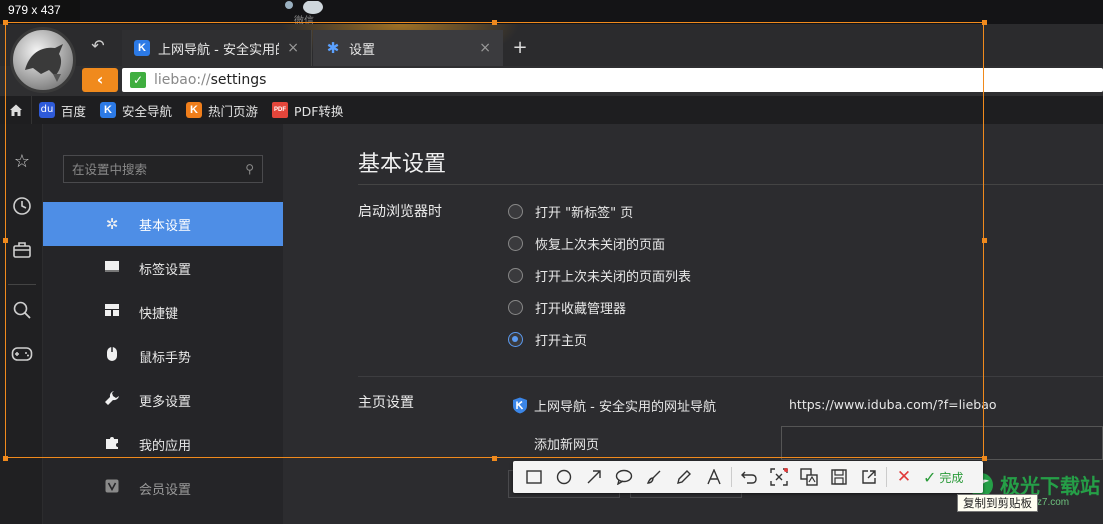  What do you see at coordinates (600, 245) in the screenshot?
I see `option-label: 恢复上次未关闭的页面` at bounding box center [600, 245].